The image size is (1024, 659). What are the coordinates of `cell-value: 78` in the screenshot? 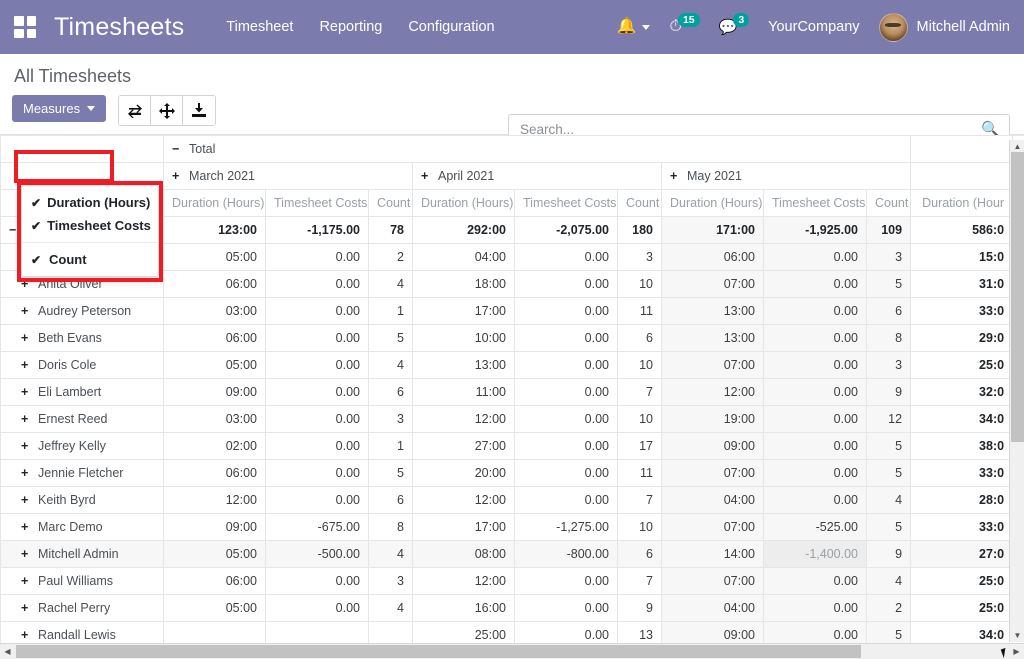 It's located at (390, 230).